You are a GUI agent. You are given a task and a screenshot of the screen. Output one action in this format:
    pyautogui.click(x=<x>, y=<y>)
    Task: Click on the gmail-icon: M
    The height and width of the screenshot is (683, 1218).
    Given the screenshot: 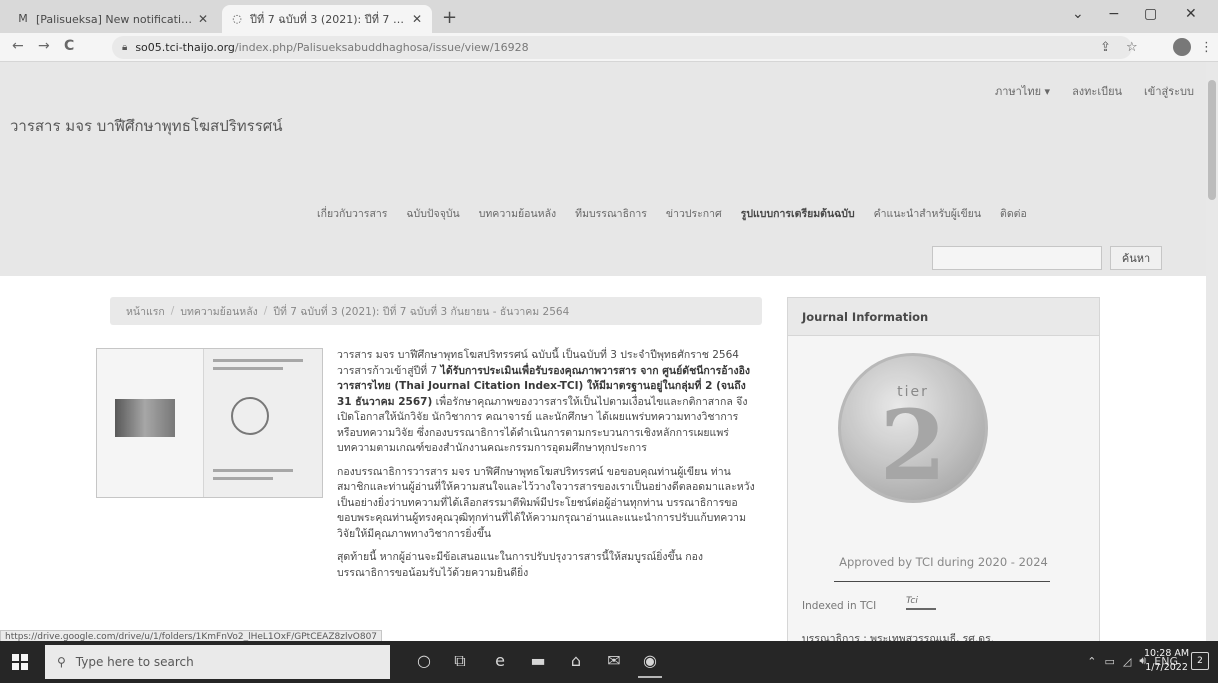 What is the action you would take?
    pyautogui.click(x=23, y=18)
    